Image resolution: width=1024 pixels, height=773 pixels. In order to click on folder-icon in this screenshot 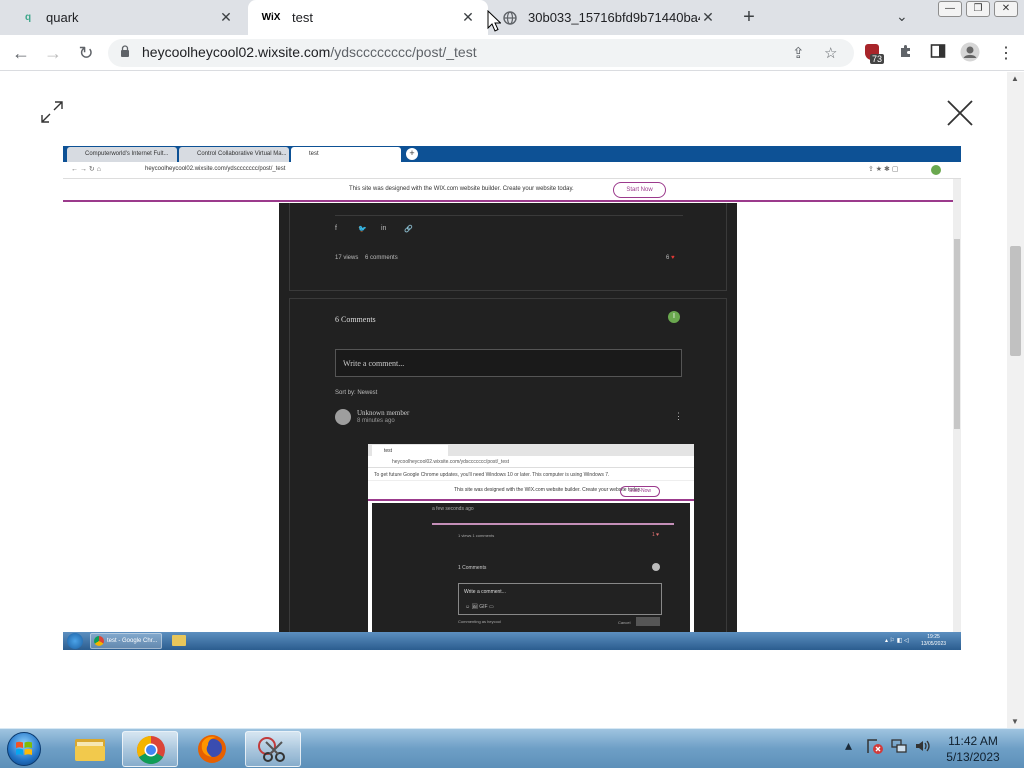, I will do `click(179, 640)`.